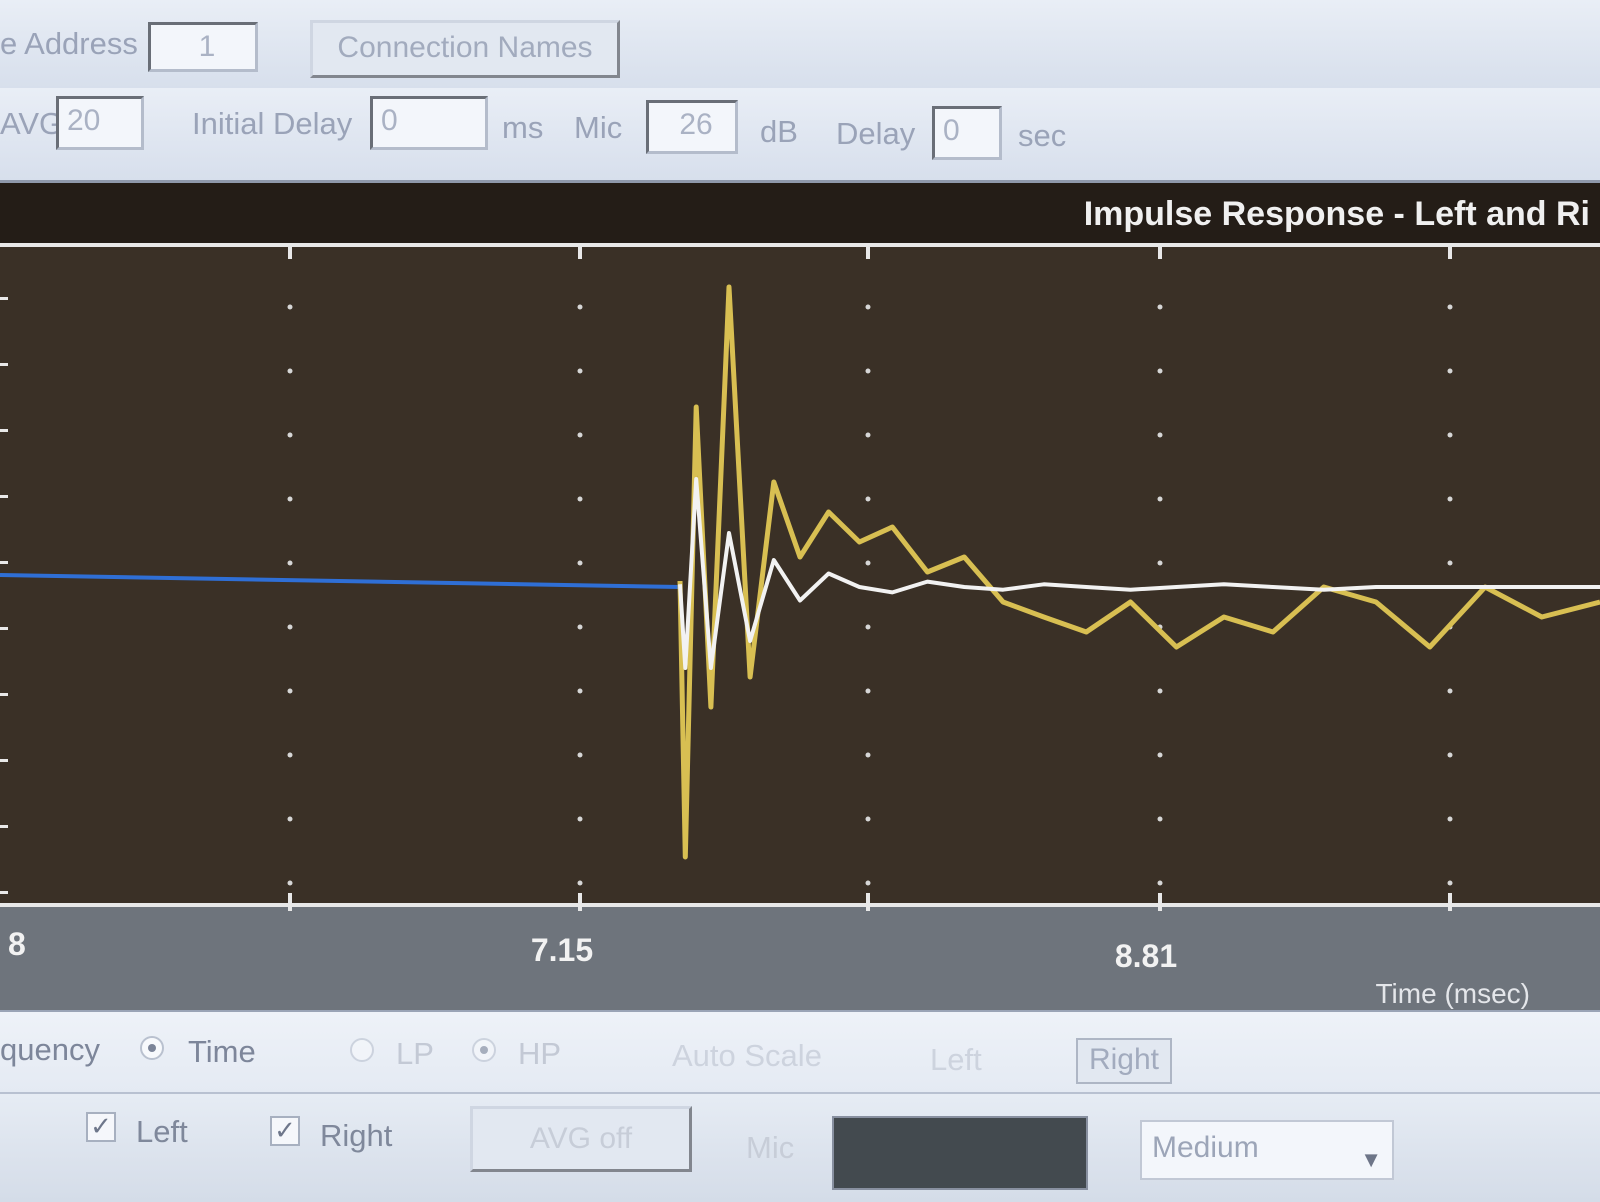 The image size is (1600, 1202). Describe the element at coordinates (272, 123) in the screenshot. I see `initial-delay-label: Initial Delay` at that location.